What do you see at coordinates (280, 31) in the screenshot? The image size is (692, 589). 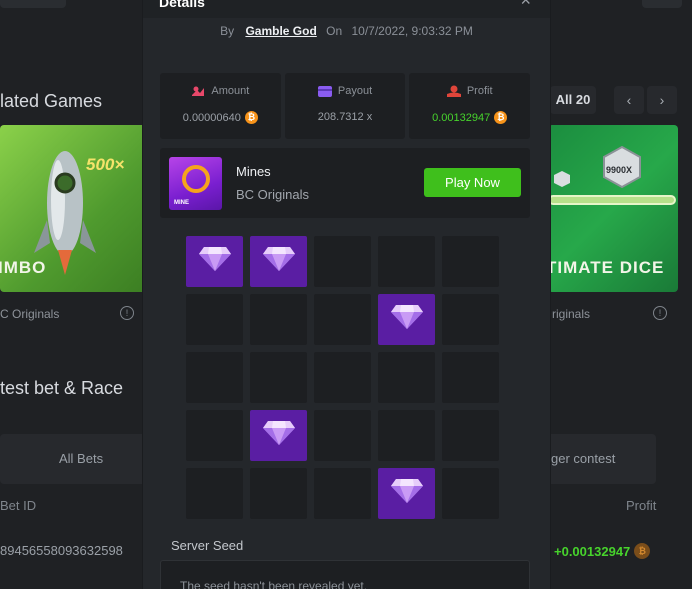 I see `user-link: Gamble God` at bounding box center [280, 31].